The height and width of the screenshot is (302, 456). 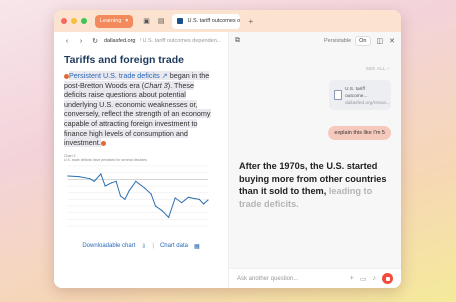 I want to click on chart-series-line, so click(x=138, y=195).